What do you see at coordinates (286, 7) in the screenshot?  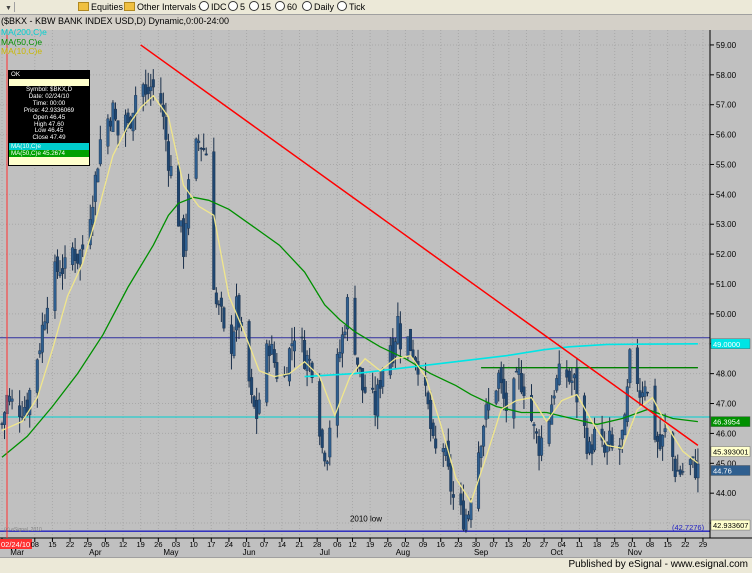 I see `toolbar-interval-60: 60` at bounding box center [286, 7].